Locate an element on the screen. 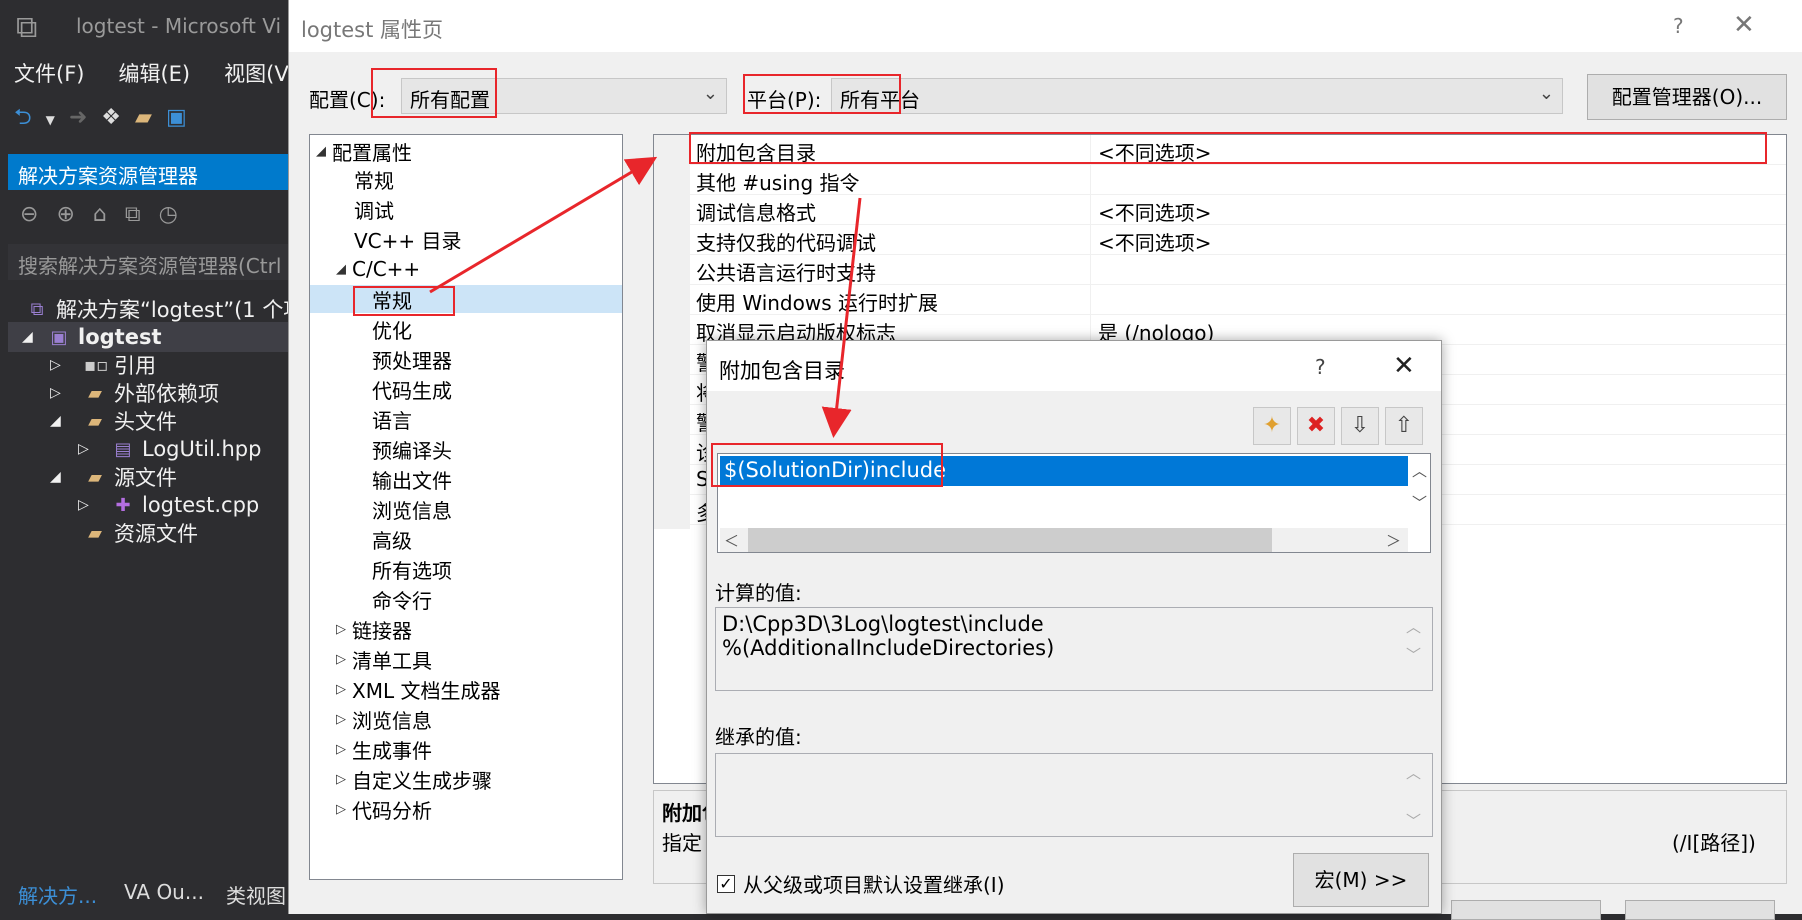 This screenshot has height=920, width=1802. arrow-to-include-row is located at coordinates (543, 225).